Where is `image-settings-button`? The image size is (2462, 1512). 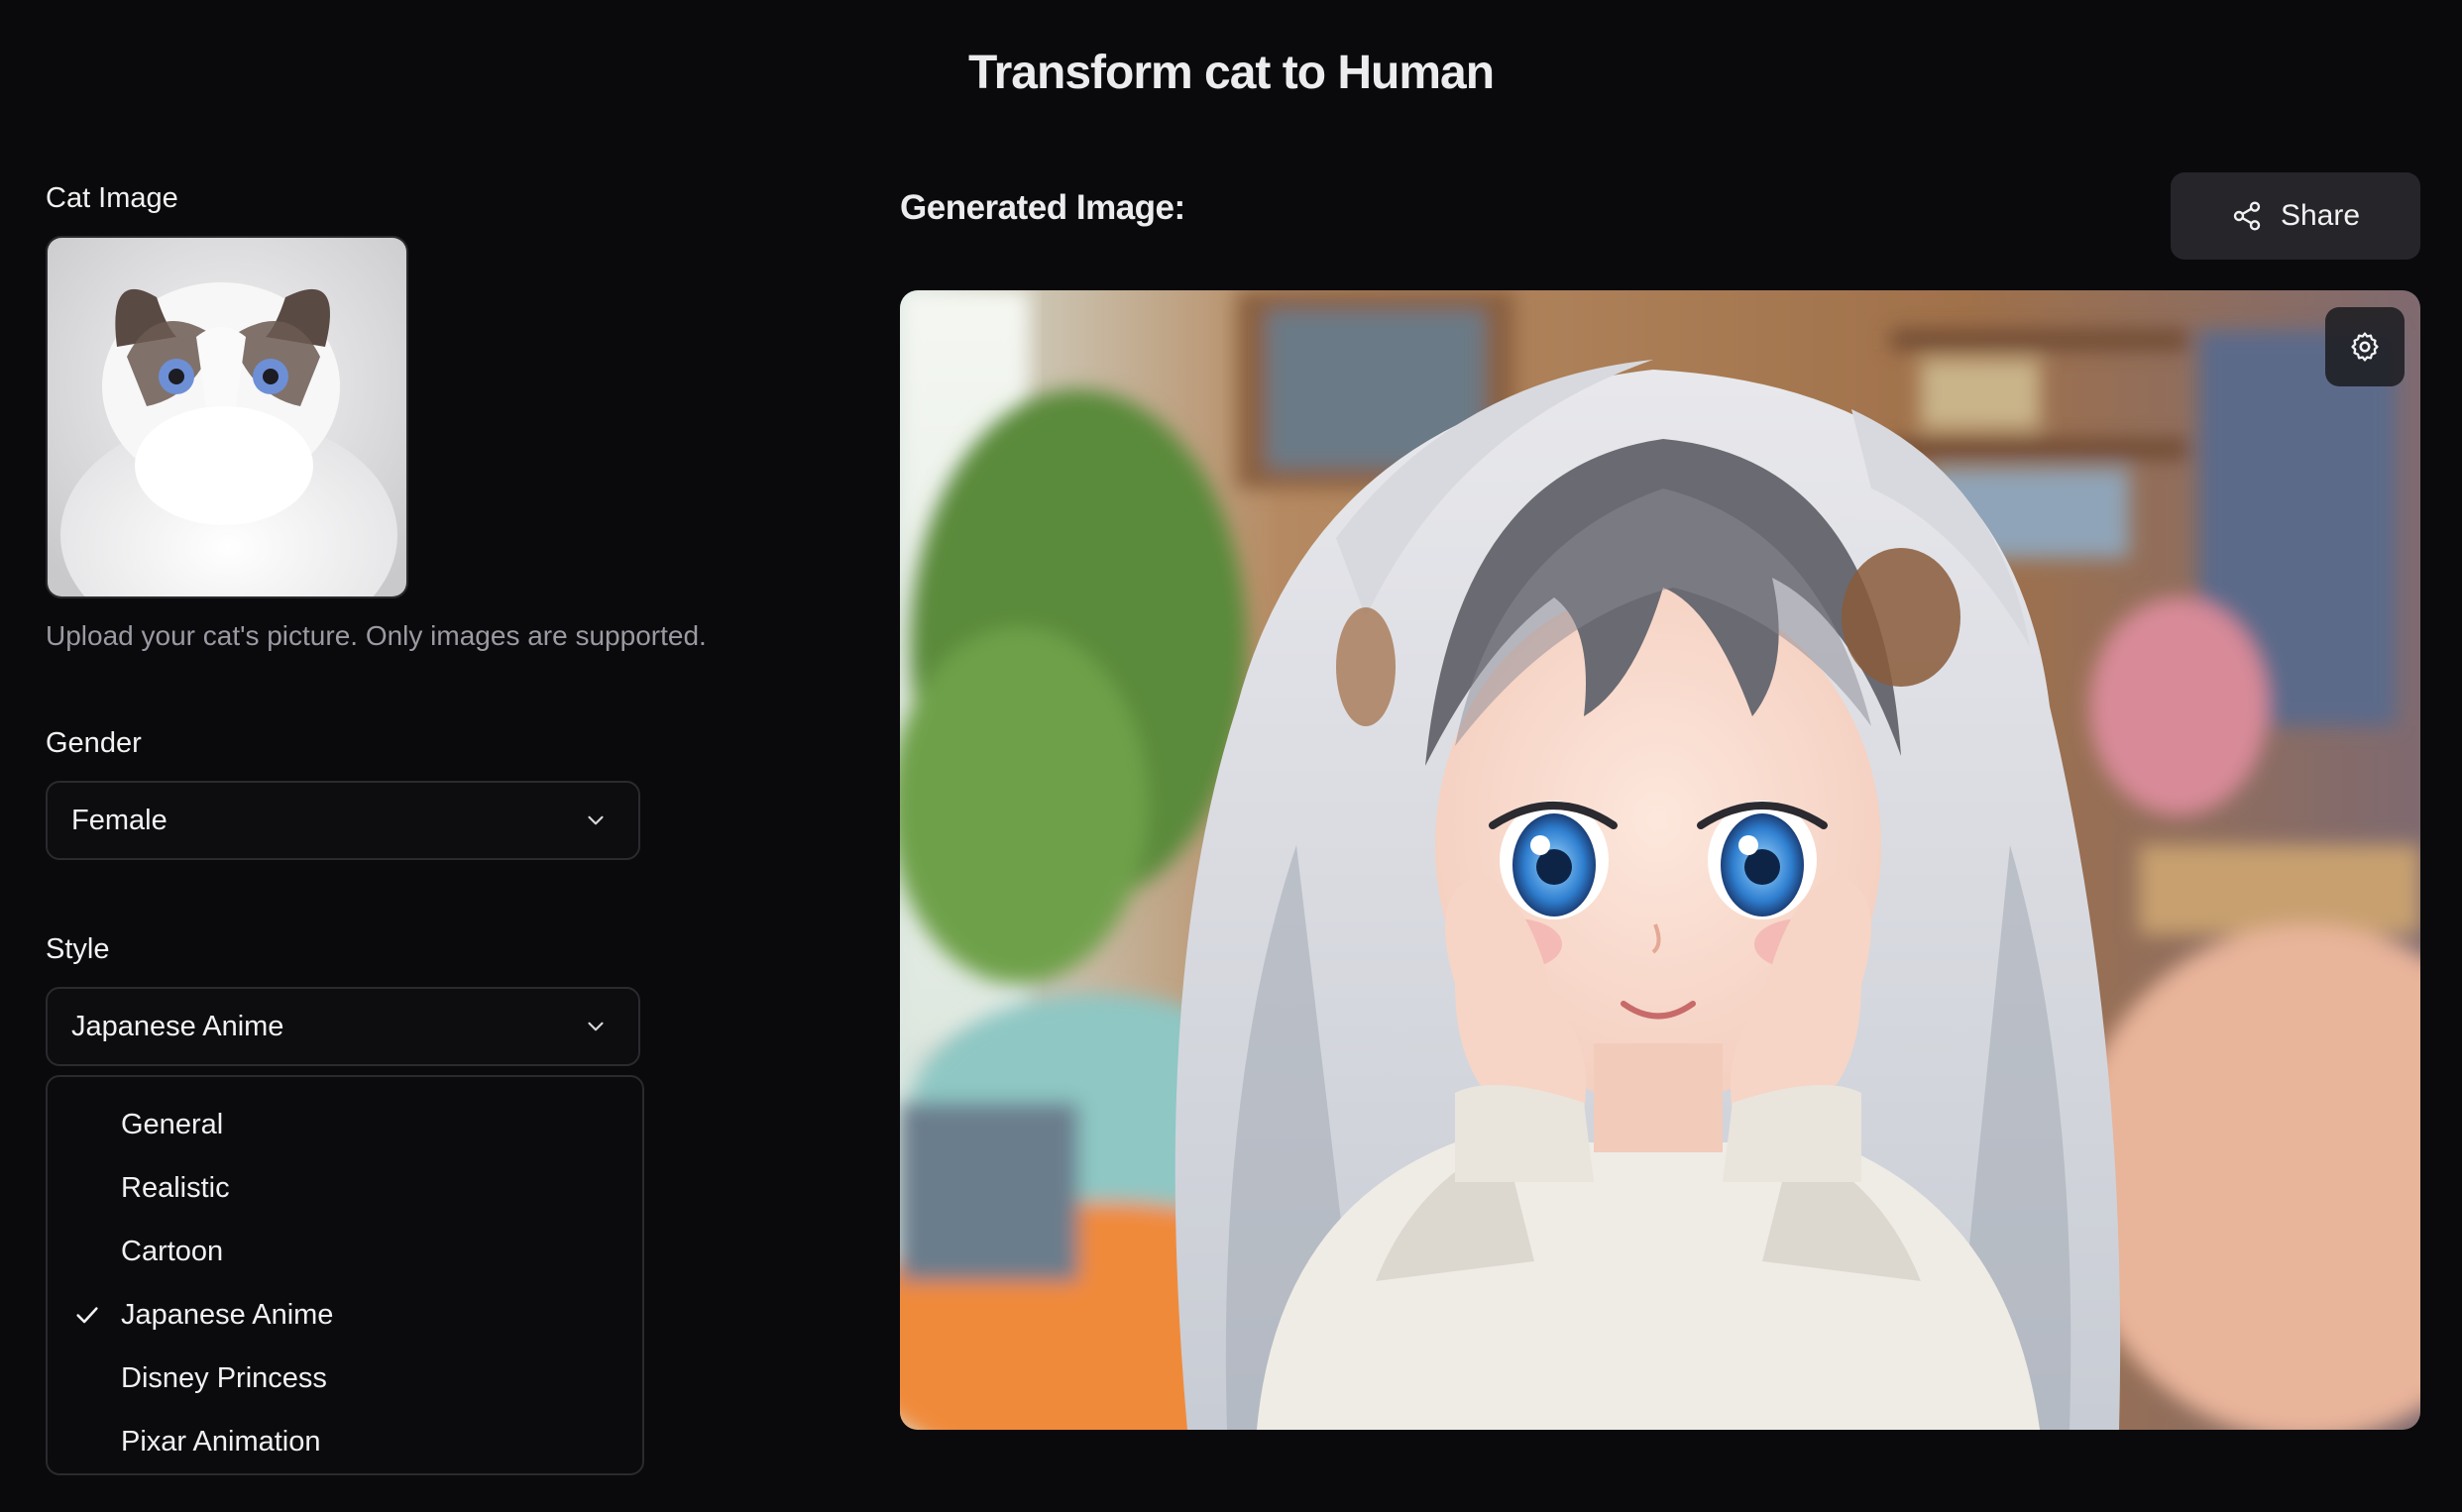
image-settings-button is located at coordinates (2365, 347).